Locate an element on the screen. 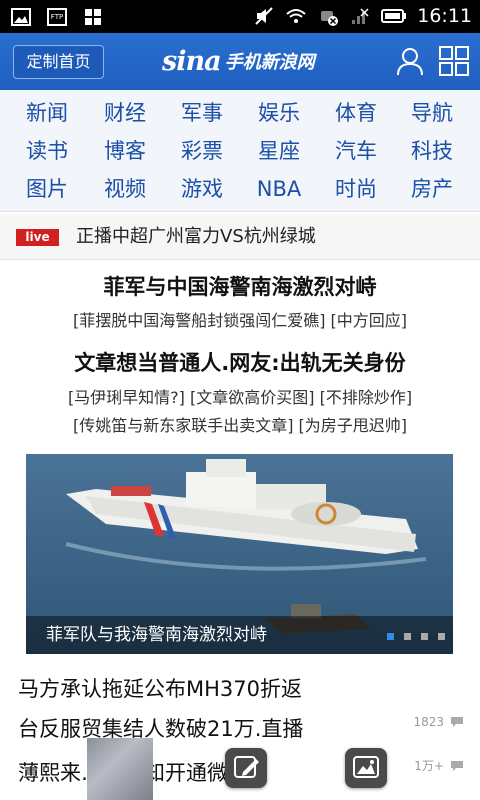 The image size is (480, 800). clock: 16:11 is located at coordinates (444, 16).